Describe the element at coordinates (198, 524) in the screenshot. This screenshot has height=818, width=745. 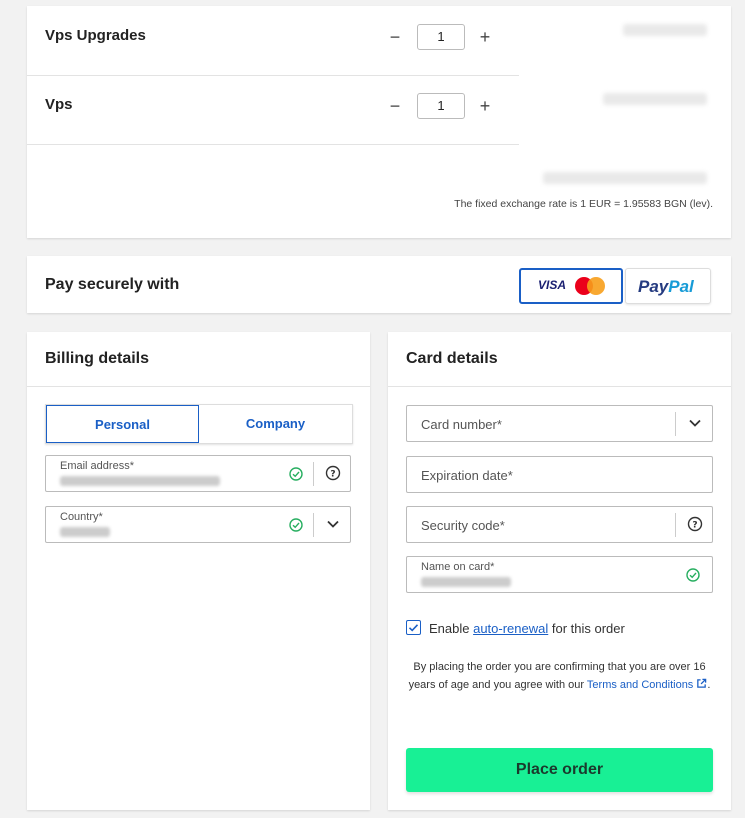
I see `country-field: Country*` at that location.